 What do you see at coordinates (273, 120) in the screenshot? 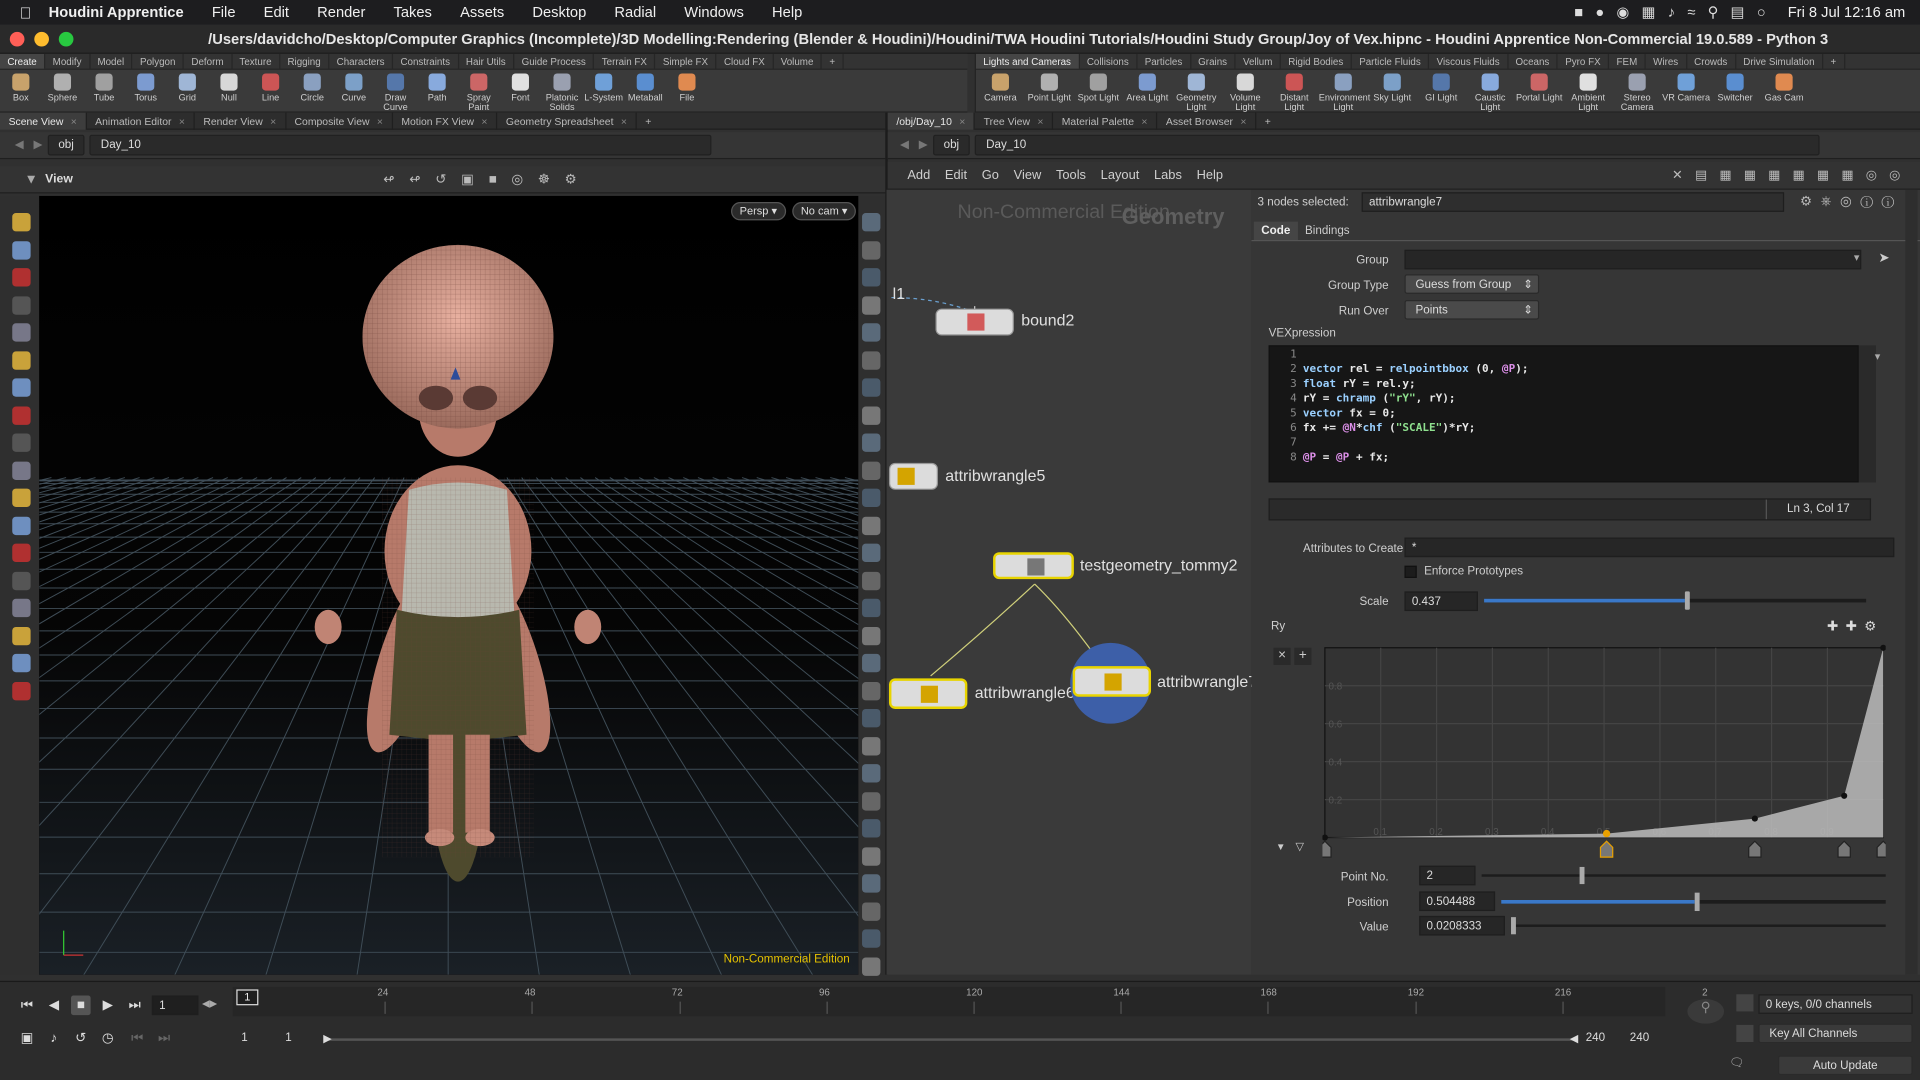
I see `close-icon: ×` at bounding box center [273, 120].